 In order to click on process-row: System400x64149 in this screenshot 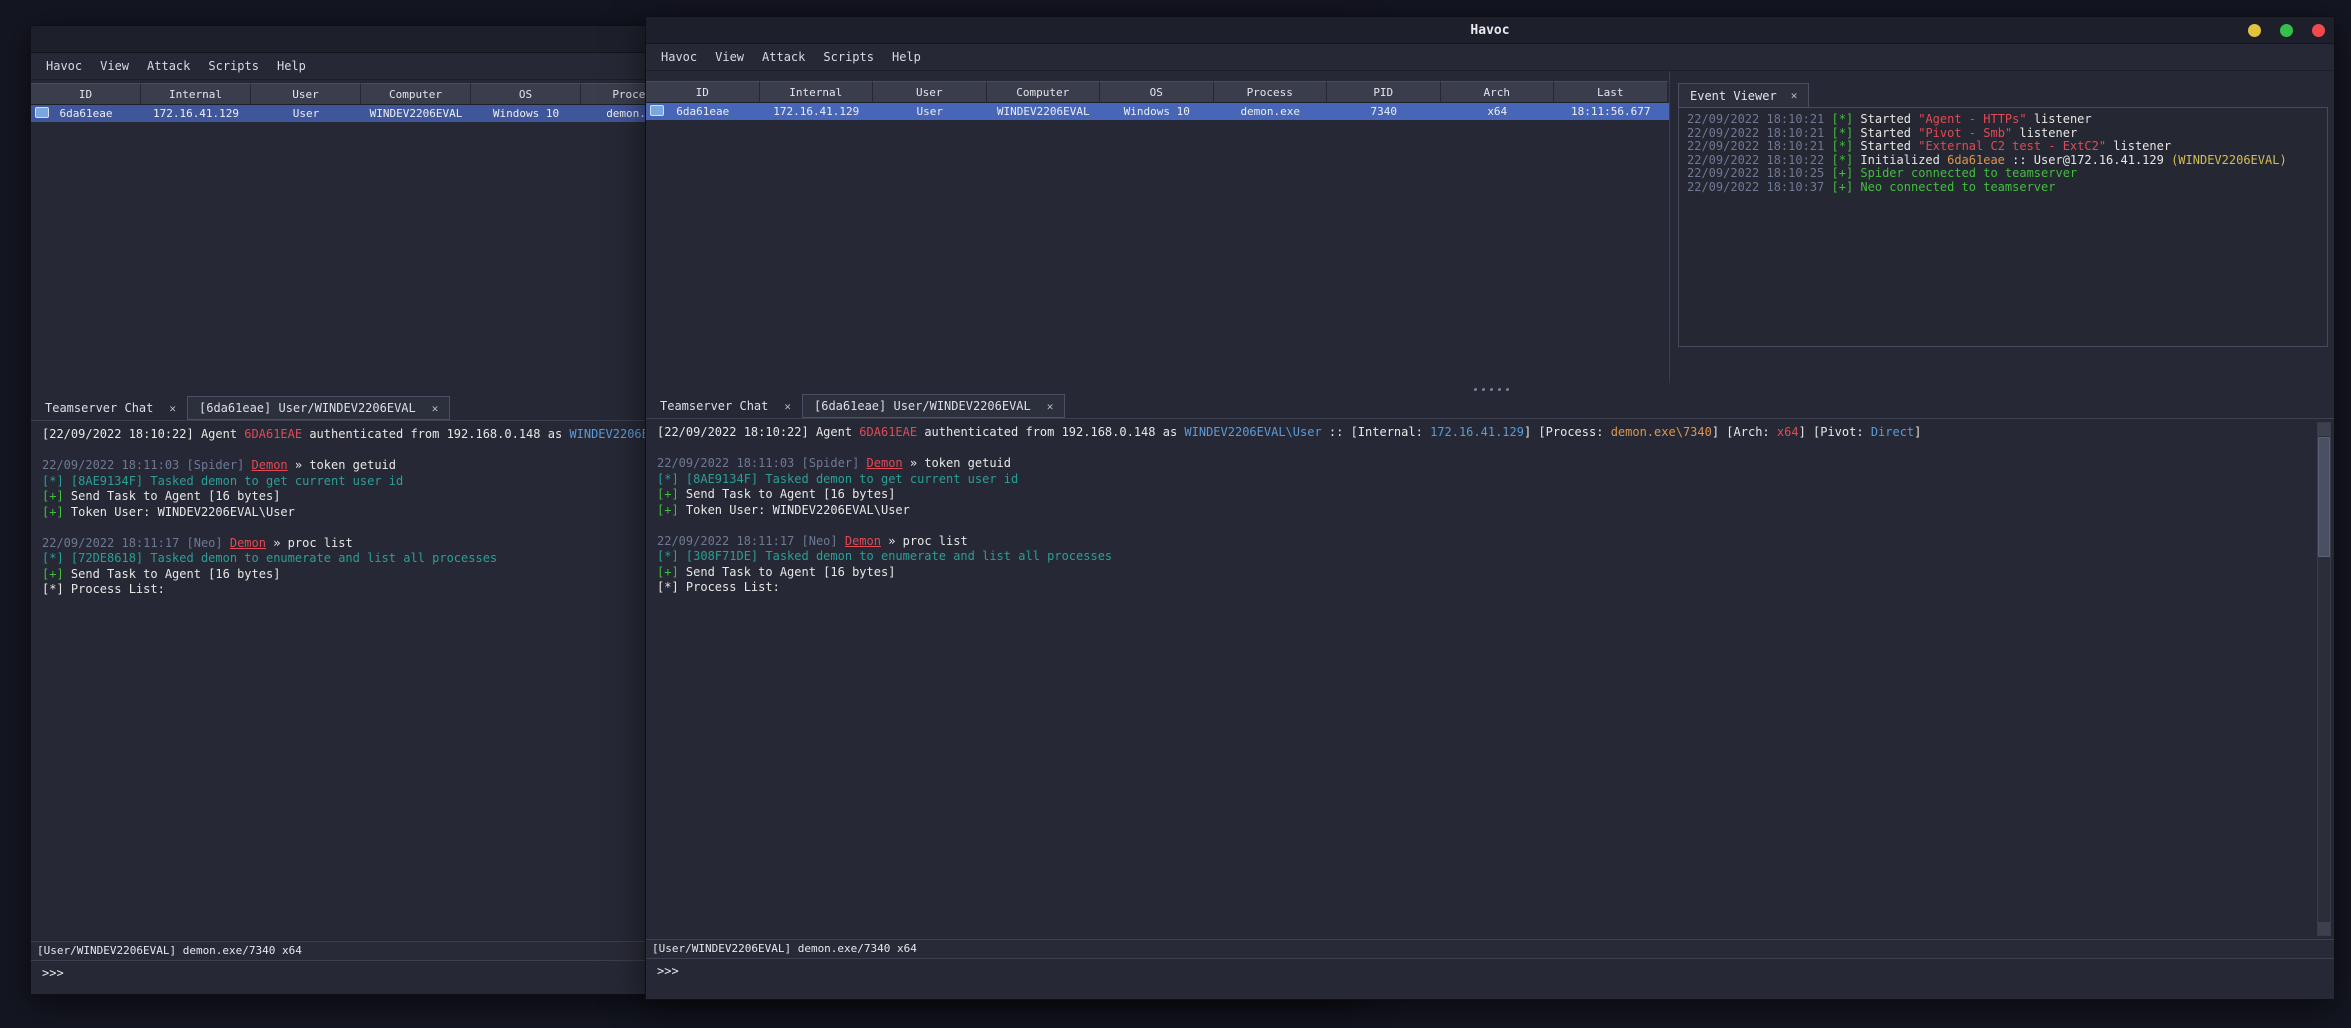, I will do `click(1484, 666)`.